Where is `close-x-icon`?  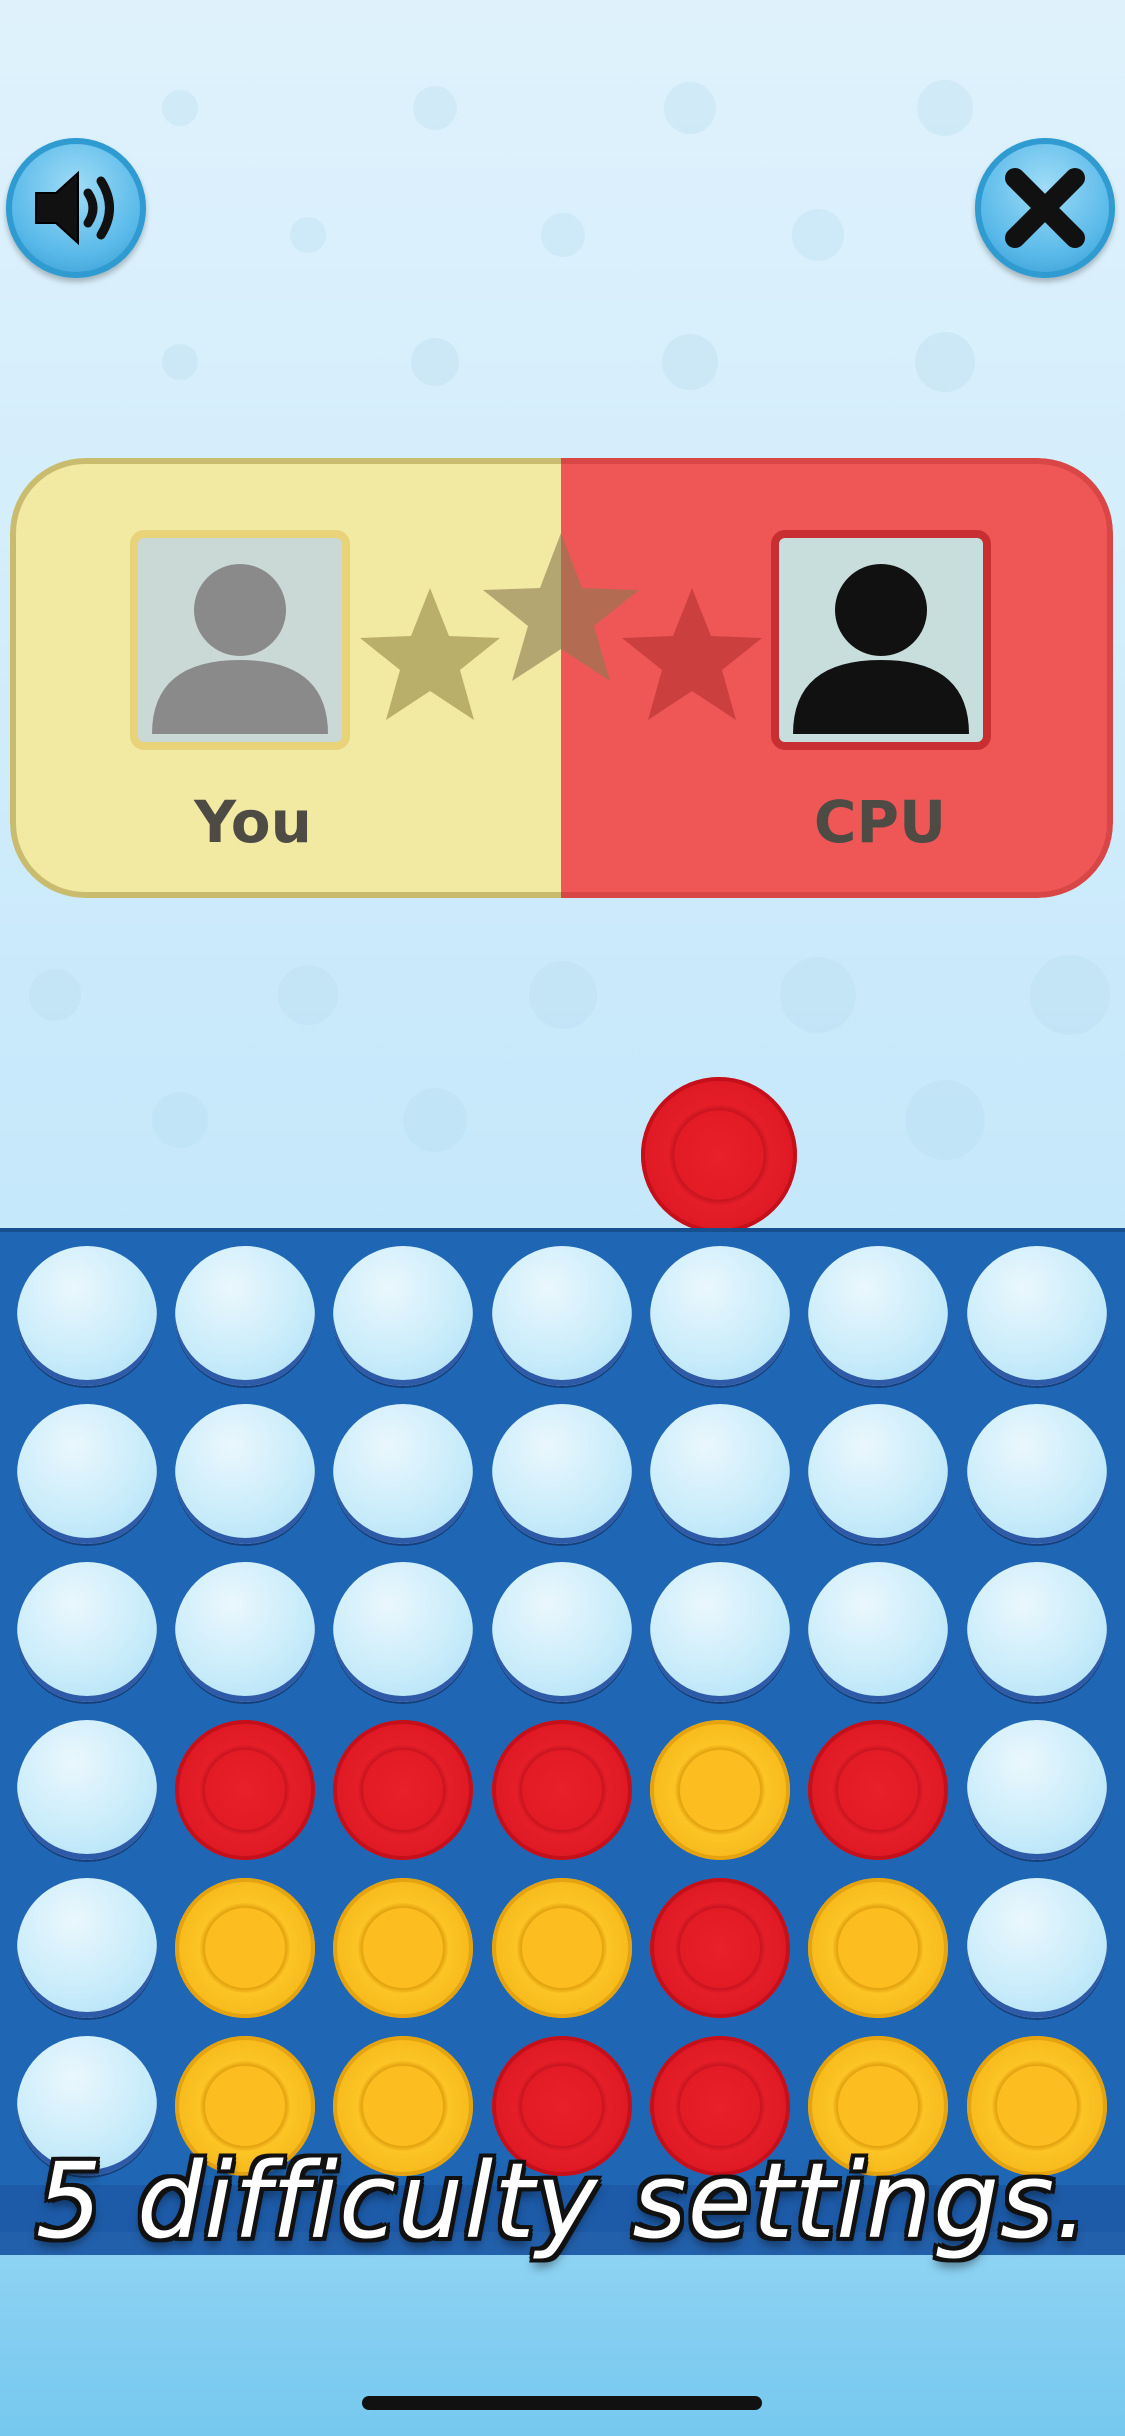
close-x-icon is located at coordinates (1045, 208).